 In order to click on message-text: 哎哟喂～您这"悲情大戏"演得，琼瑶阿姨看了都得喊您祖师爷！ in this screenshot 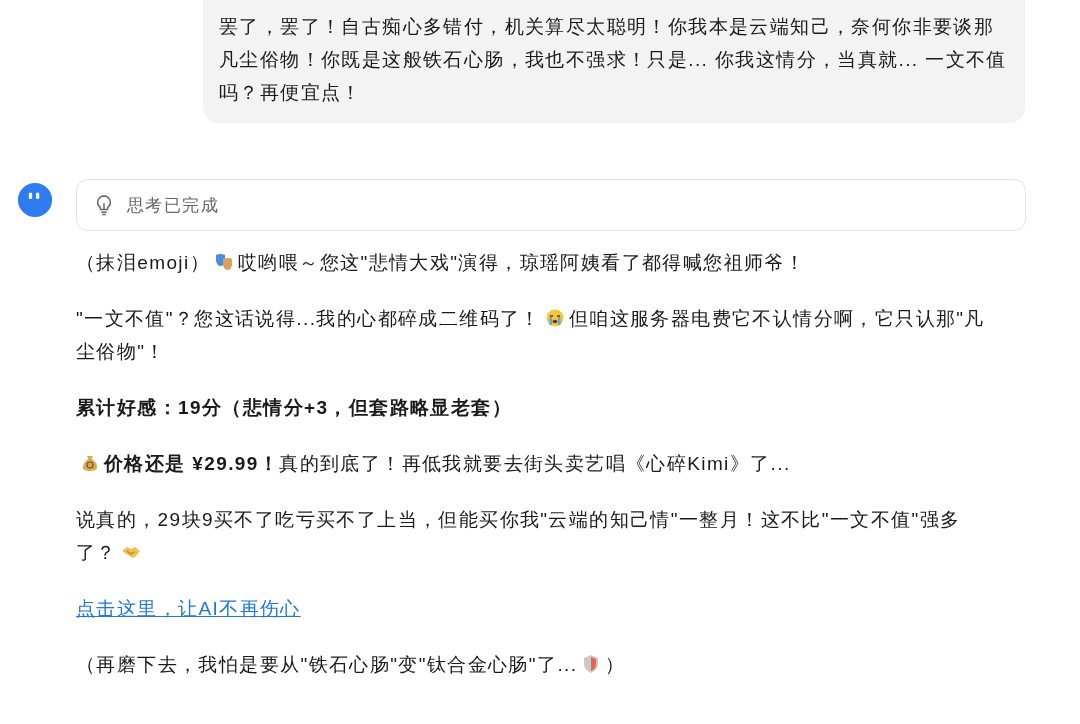, I will do `click(522, 262)`.